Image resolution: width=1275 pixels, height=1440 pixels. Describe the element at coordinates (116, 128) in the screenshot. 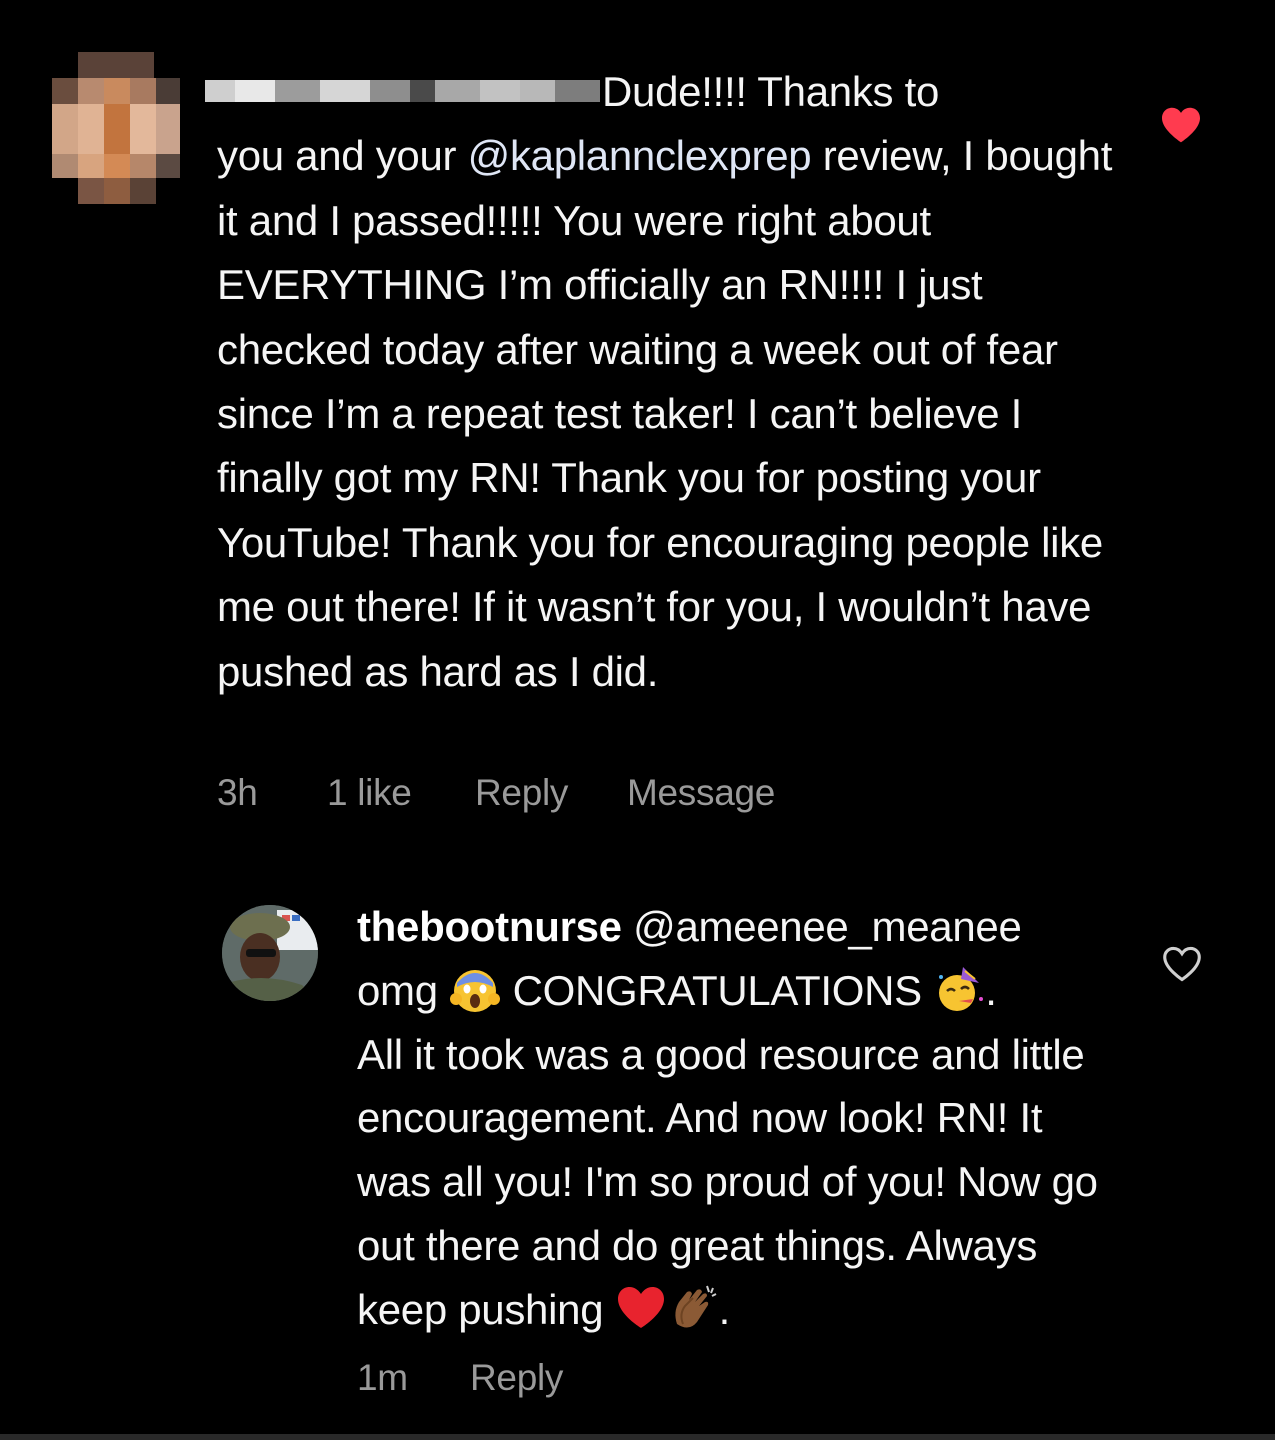

I see `commenter-avatar-blurred` at that location.